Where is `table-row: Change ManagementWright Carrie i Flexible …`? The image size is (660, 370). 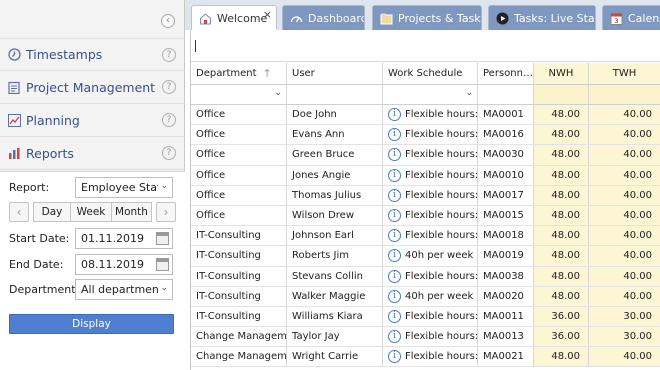
table-row: Change ManagementWright Carrie i Flexible … is located at coordinates (425, 357).